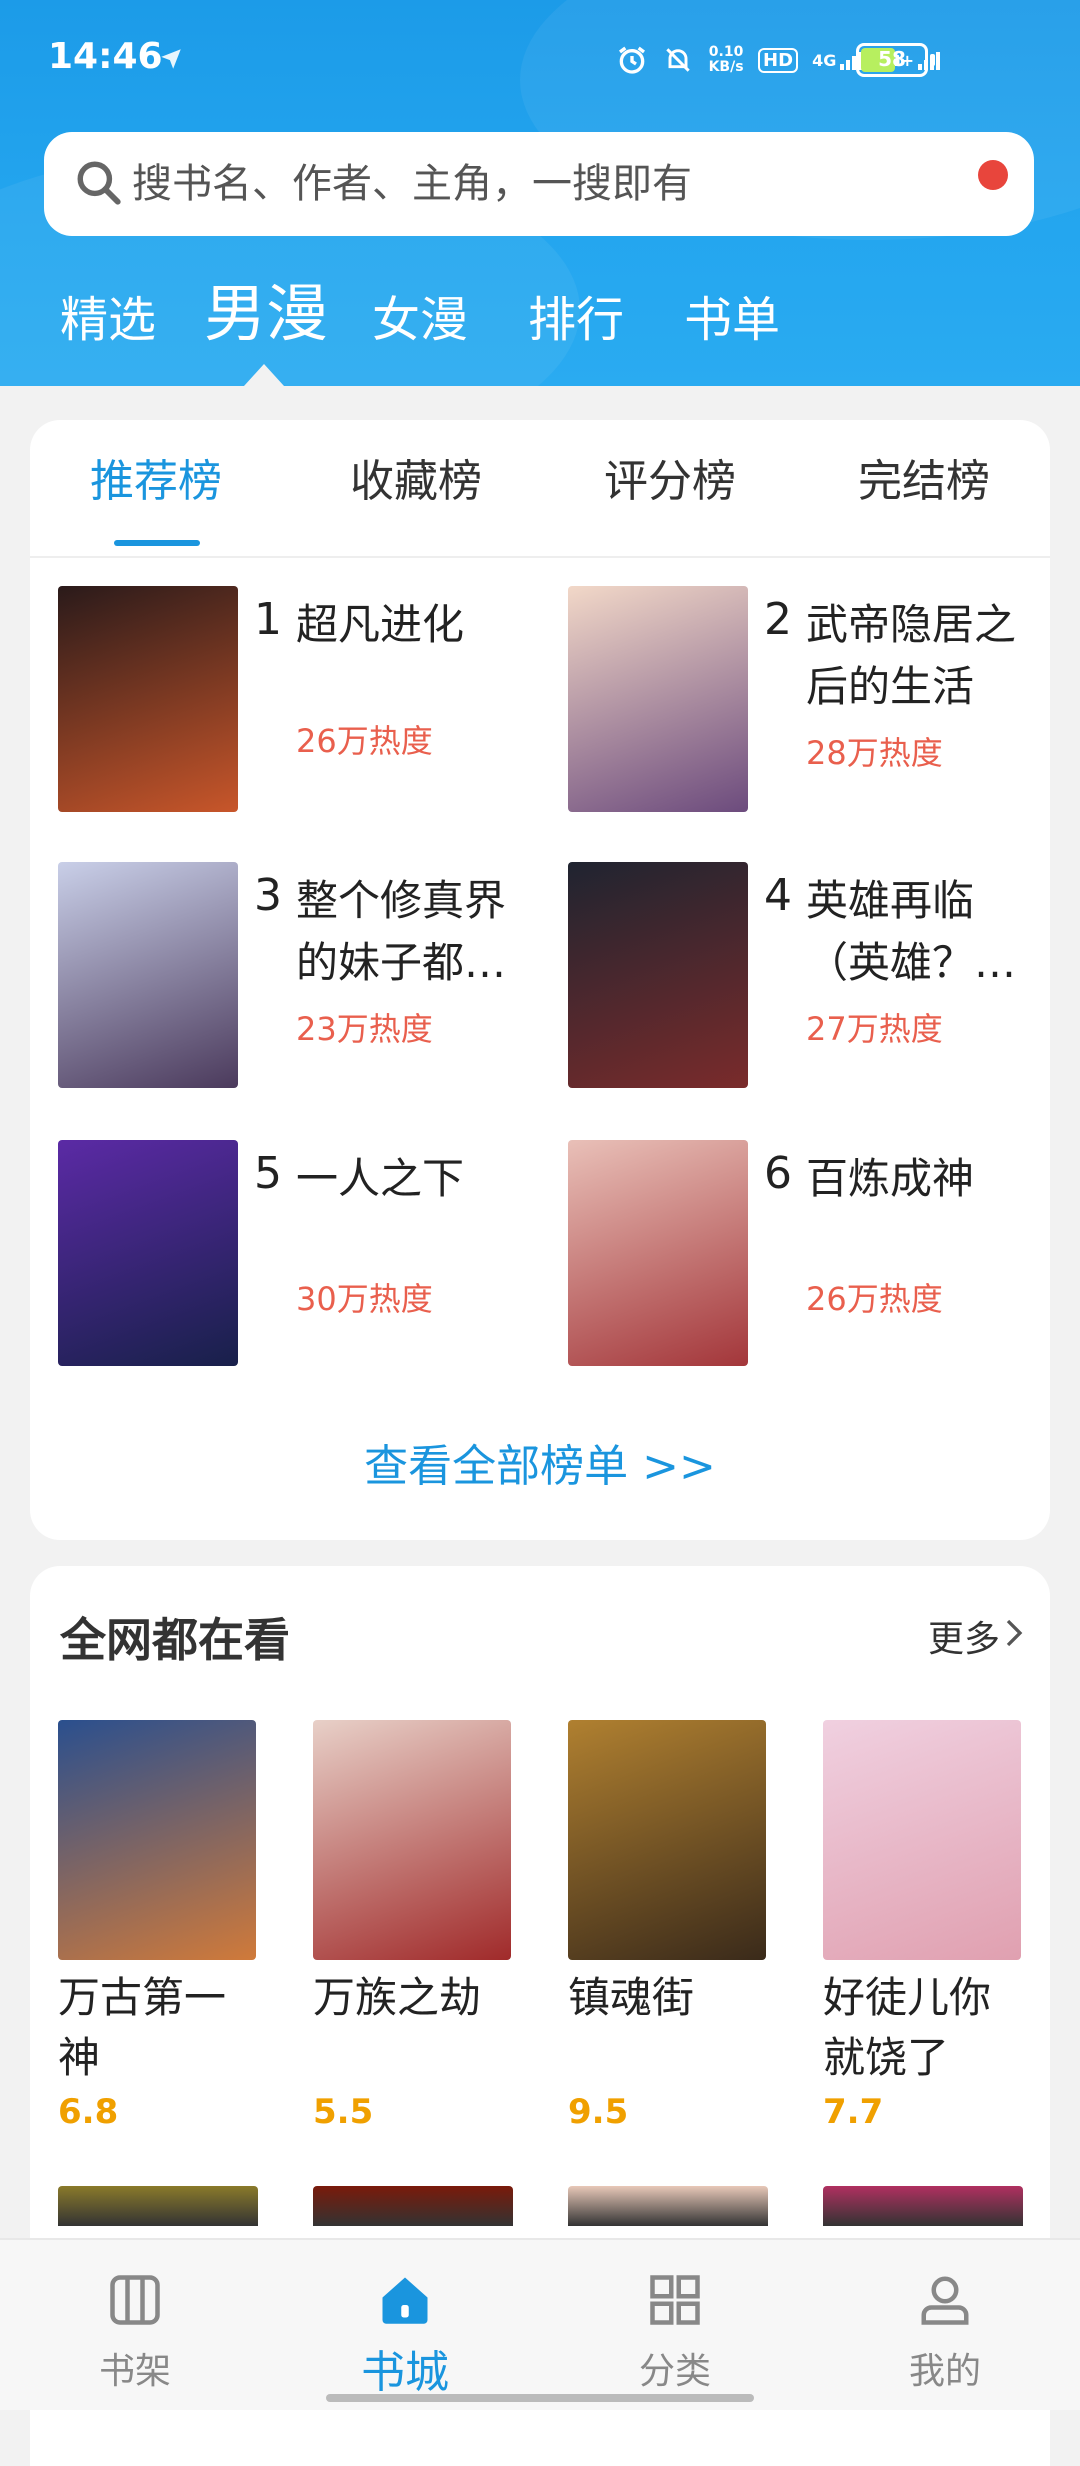 This screenshot has width=1080, height=2466. I want to click on rank-item: 3 整个修真界的妹子都… 23万热度, so click(298, 975).